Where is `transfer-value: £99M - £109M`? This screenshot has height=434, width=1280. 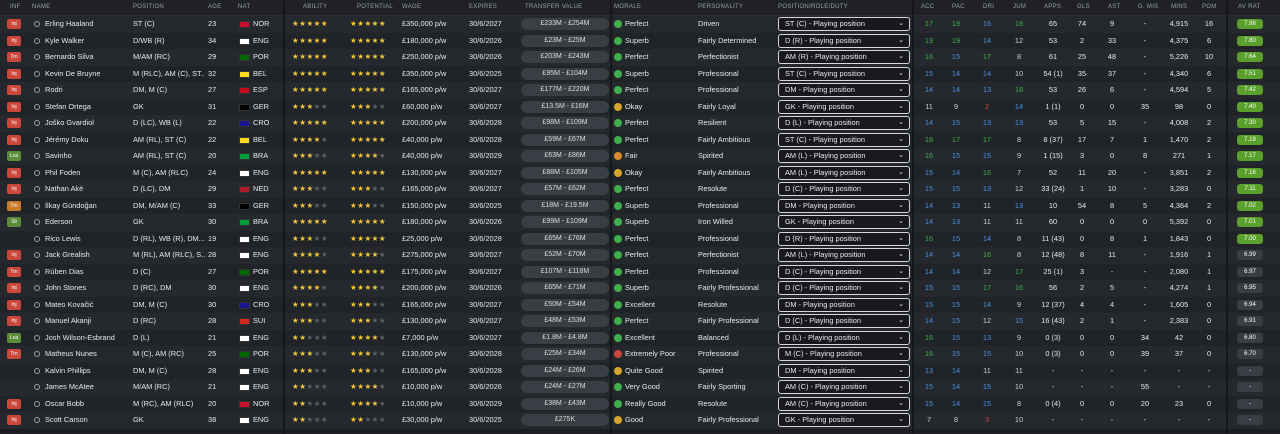
transfer-value: £99M - £109M is located at coordinates (565, 222).